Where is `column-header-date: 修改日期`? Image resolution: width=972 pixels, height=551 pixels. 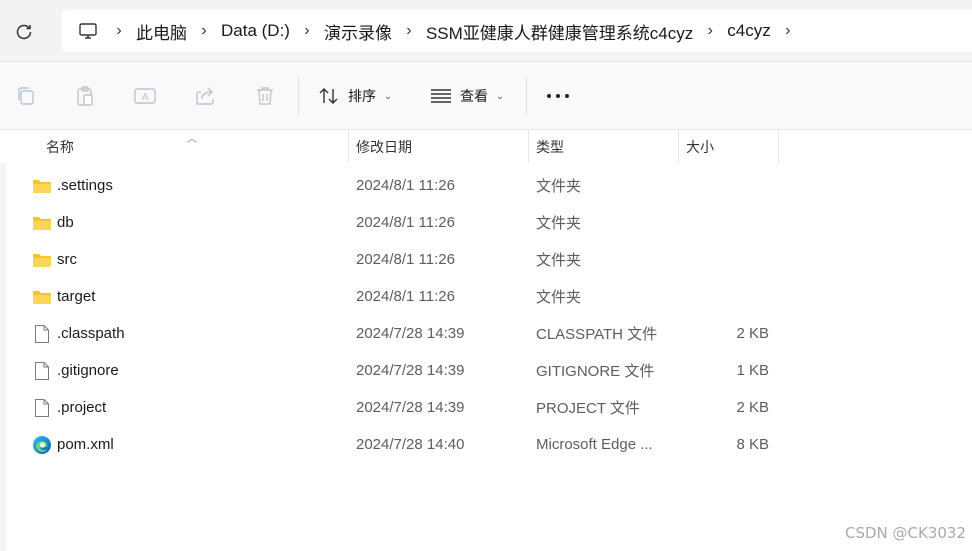 column-header-date: 修改日期 is located at coordinates (438, 146).